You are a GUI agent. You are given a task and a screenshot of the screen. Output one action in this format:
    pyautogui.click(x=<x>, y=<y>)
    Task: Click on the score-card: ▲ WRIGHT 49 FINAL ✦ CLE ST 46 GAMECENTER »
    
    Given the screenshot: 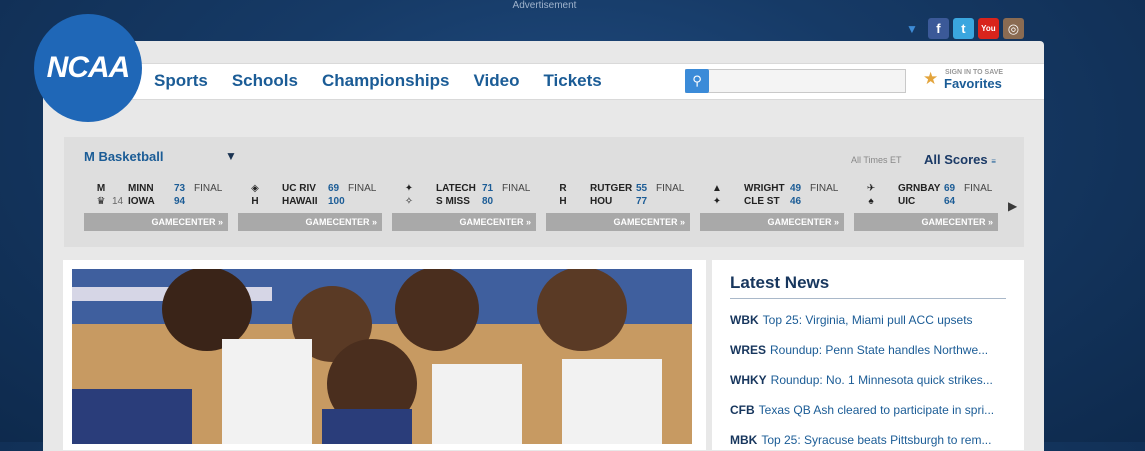 What is the action you would take?
    pyautogui.click(x=772, y=205)
    